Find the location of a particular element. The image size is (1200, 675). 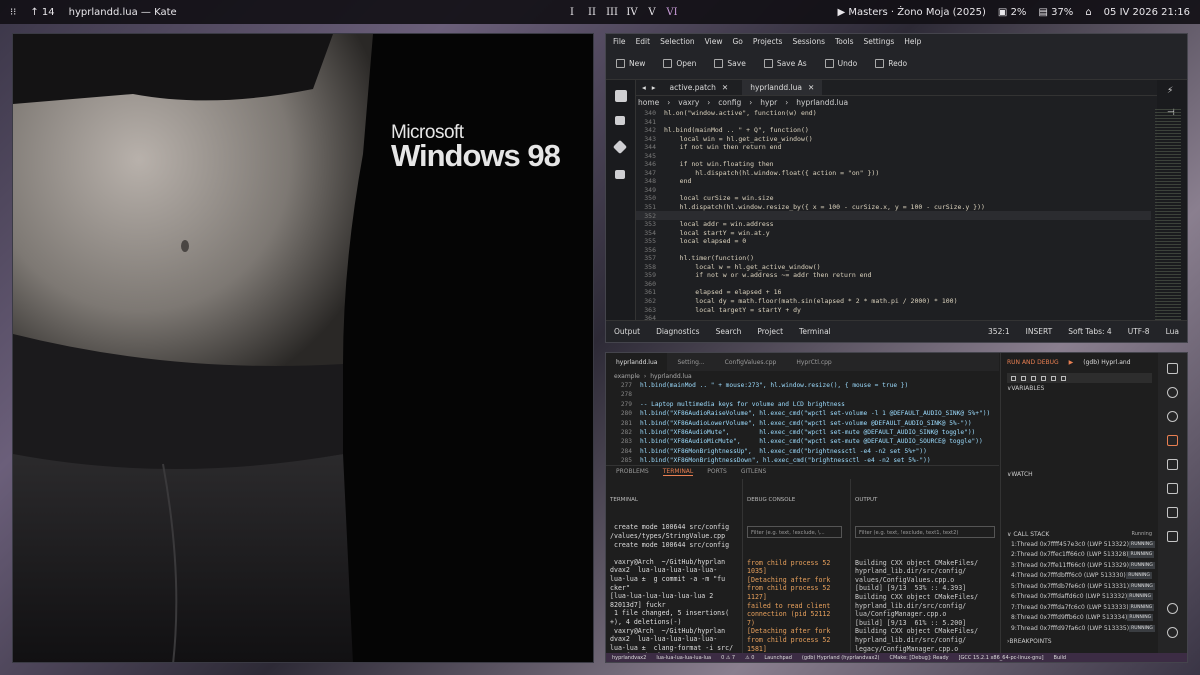

lightning-icon: ⚡ is located at coordinates (1170, 91).